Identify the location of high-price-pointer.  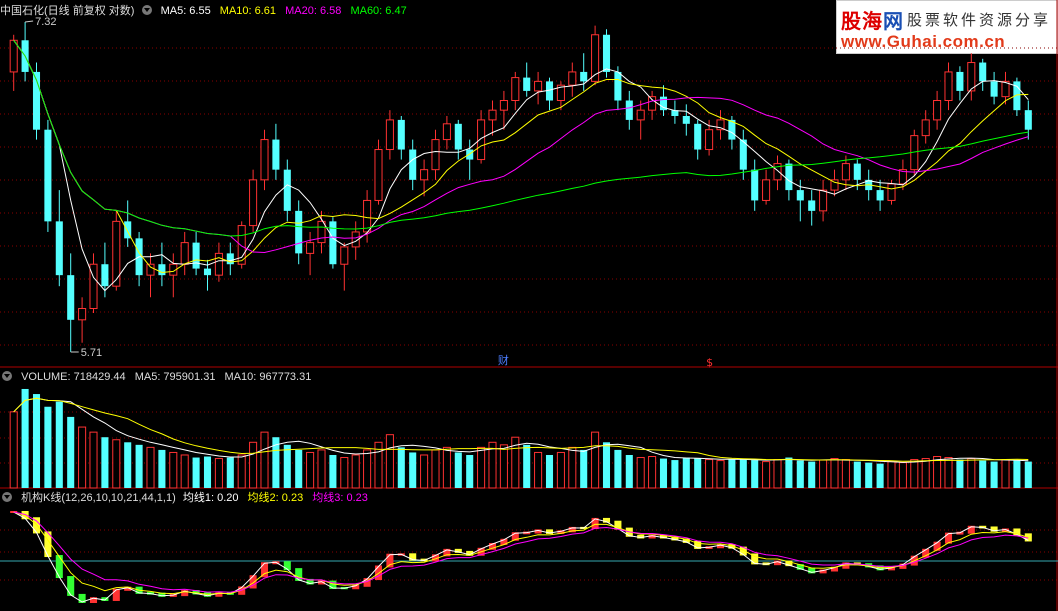
(29, 21).